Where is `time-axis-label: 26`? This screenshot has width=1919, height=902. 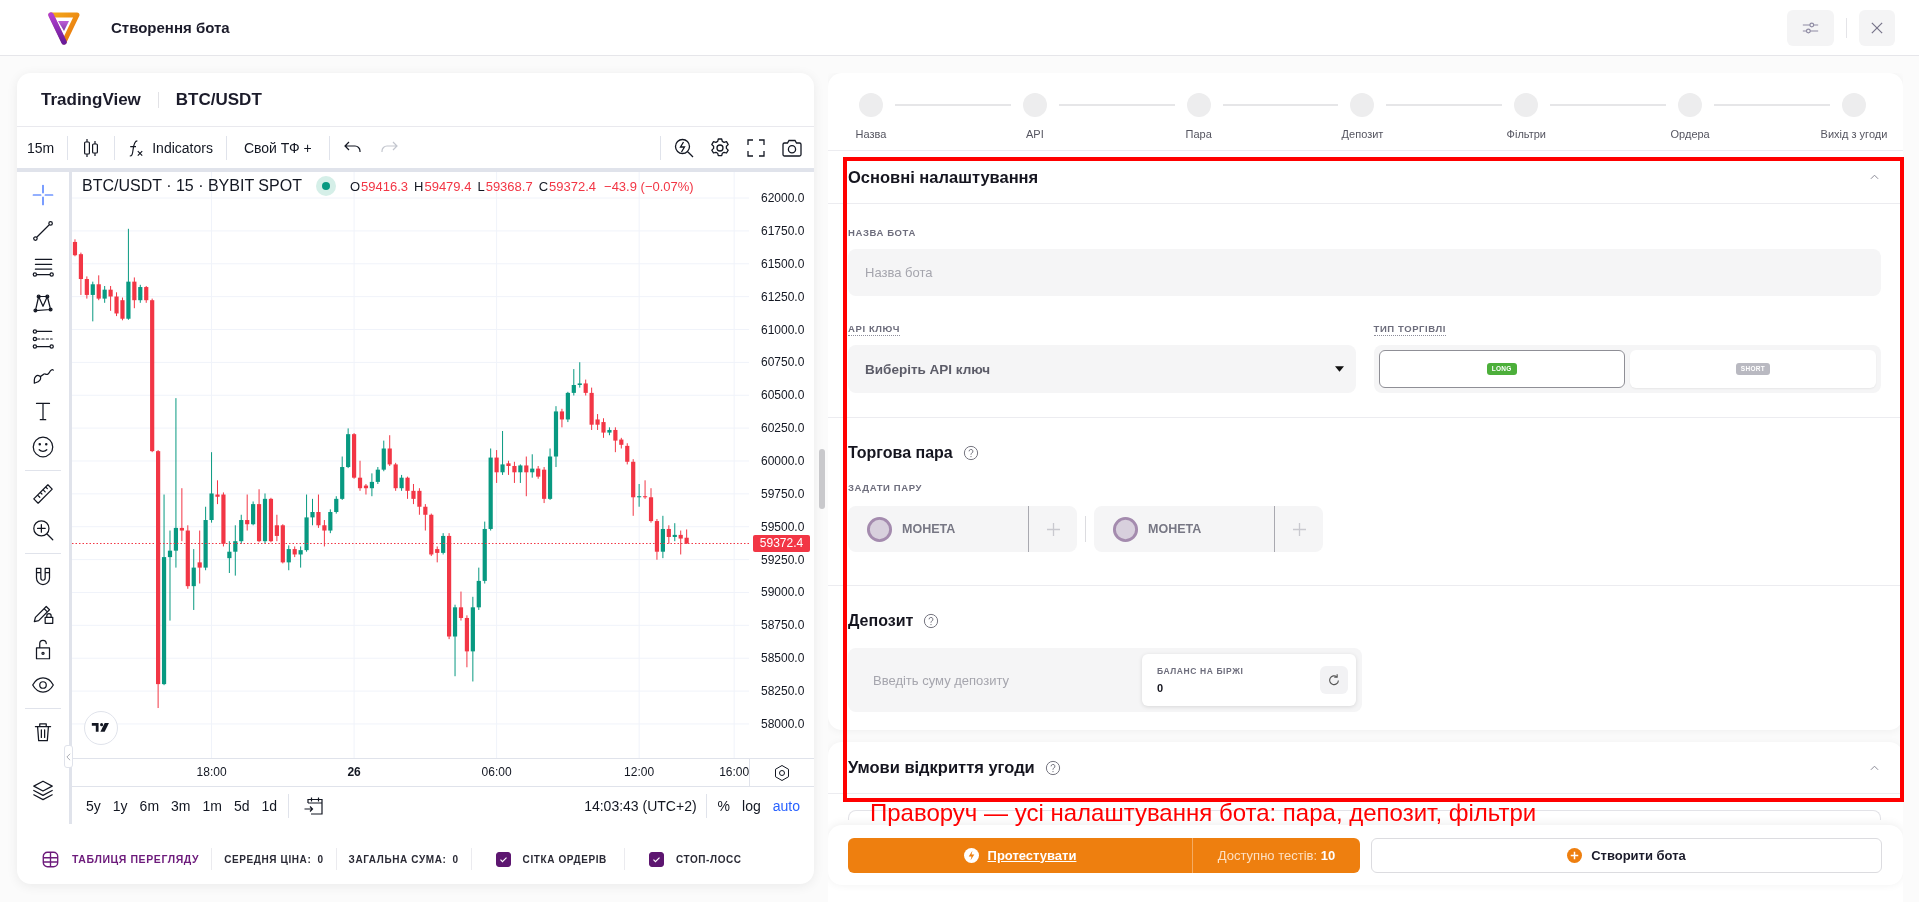 time-axis-label: 26 is located at coordinates (354, 772).